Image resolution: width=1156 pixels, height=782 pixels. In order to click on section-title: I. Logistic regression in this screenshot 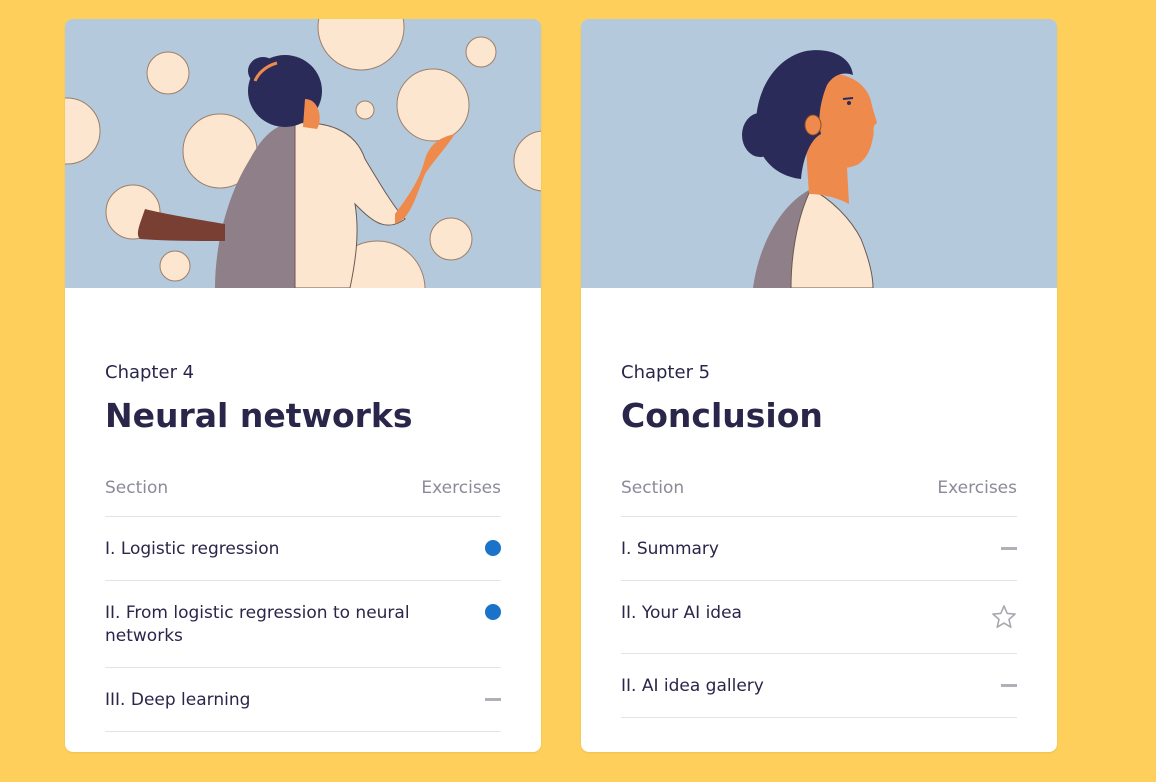, I will do `click(303, 549)`.